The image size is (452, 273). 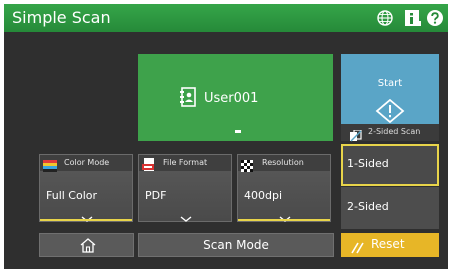 I want to click on page-indicator, so click(x=238, y=131).